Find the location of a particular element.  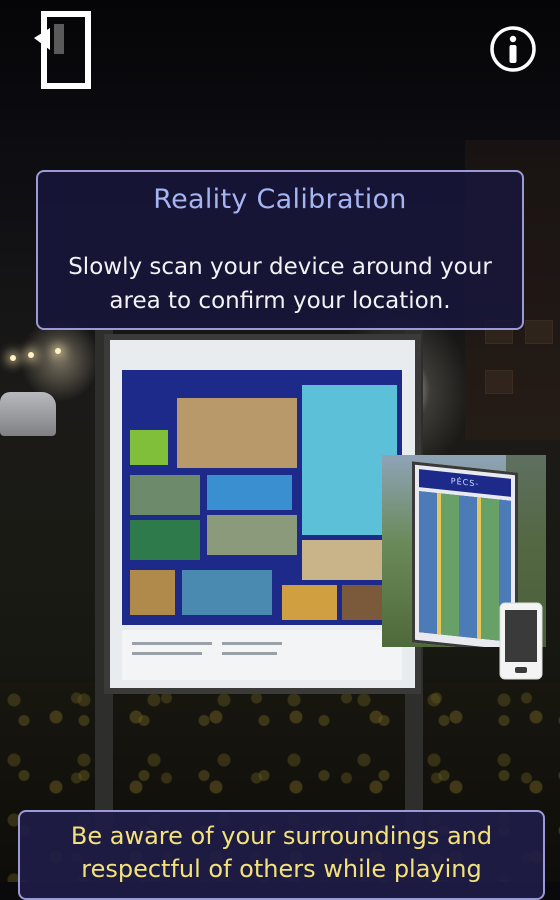

exit-door-icon is located at coordinates (62, 50).